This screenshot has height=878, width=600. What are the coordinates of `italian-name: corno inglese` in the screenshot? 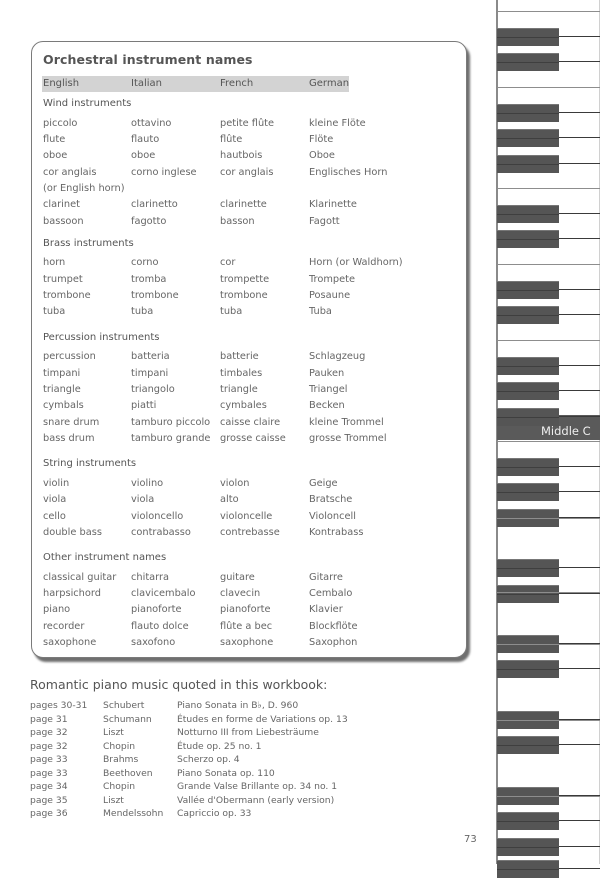 It's located at (164, 172).